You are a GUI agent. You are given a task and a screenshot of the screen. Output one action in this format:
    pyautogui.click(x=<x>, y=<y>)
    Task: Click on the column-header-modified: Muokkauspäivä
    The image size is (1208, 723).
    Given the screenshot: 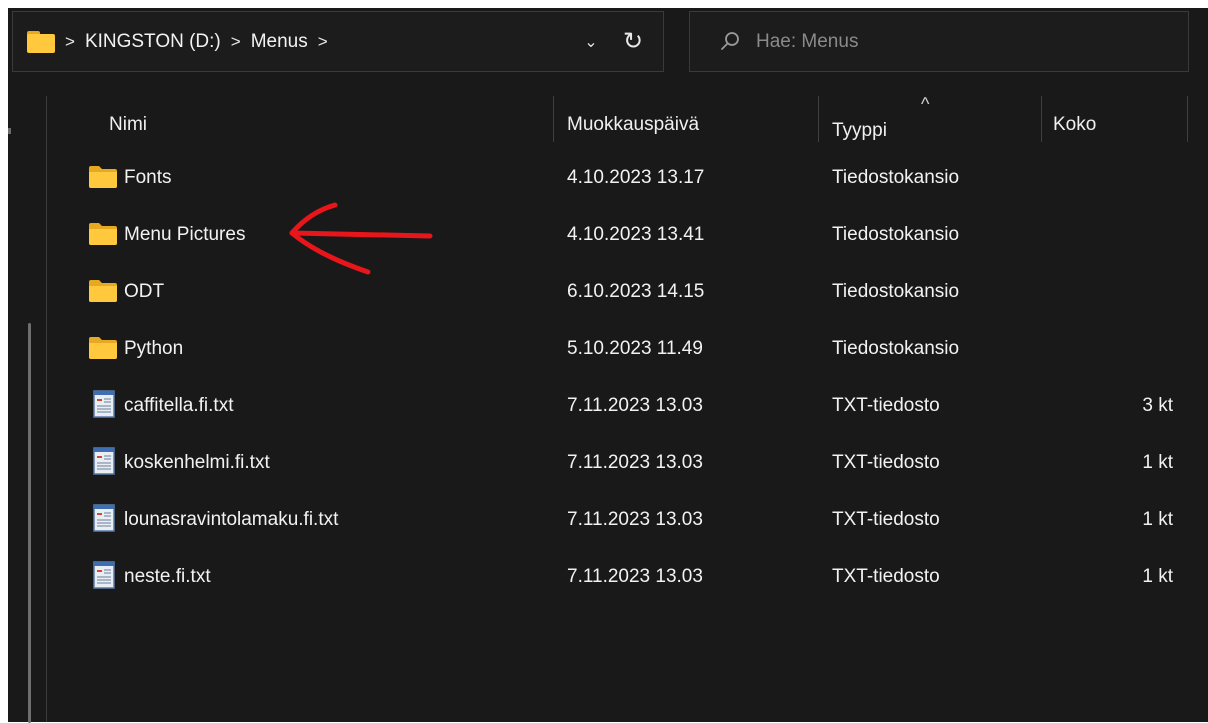 What is the action you would take?
    pyautogui.click(x=633, y=125)
    